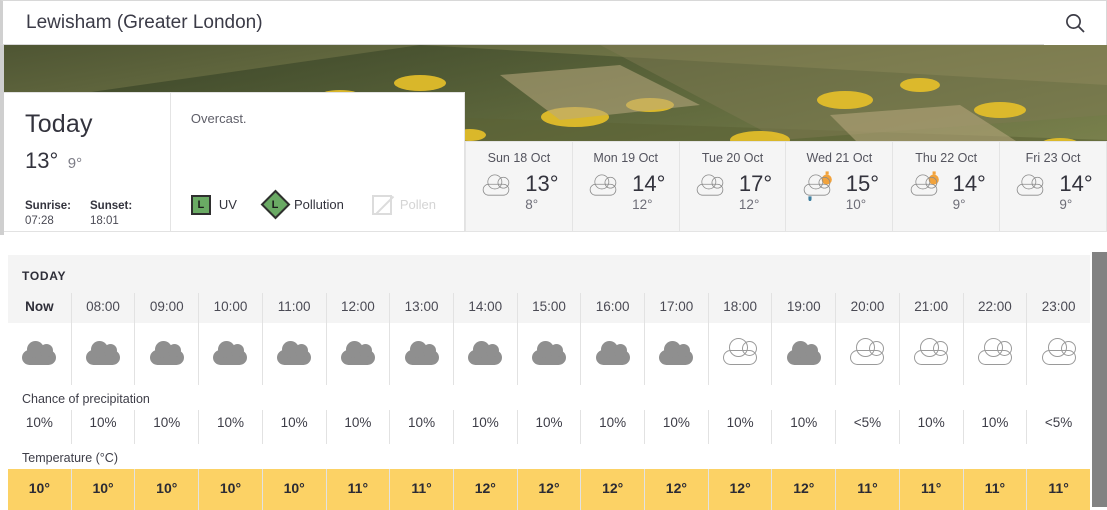 This screenshot has height=510, width=1107. I want to click on day-forecast-cell: Thu 22 Oct 14° 9°, so click(947, 186).